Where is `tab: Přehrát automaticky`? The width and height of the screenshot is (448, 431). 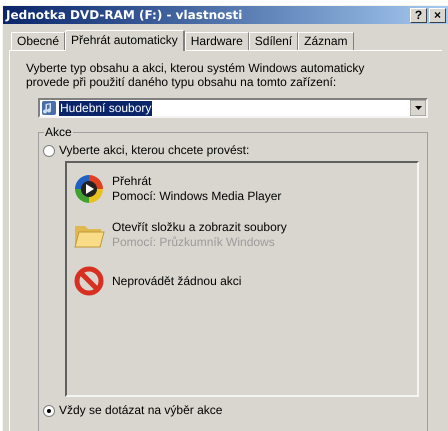 tab: Přehrát automaticky is located at coordinates (125, 40).